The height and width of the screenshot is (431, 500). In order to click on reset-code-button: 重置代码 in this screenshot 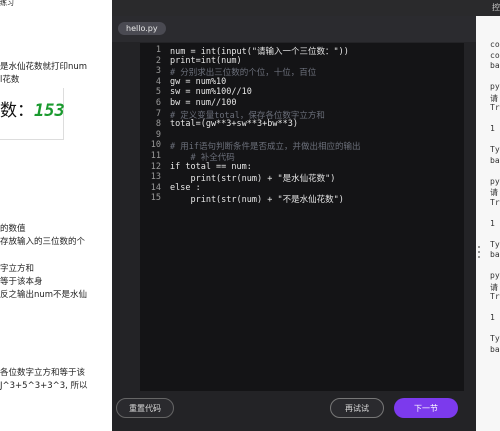, I will do `click(145, 408)`.